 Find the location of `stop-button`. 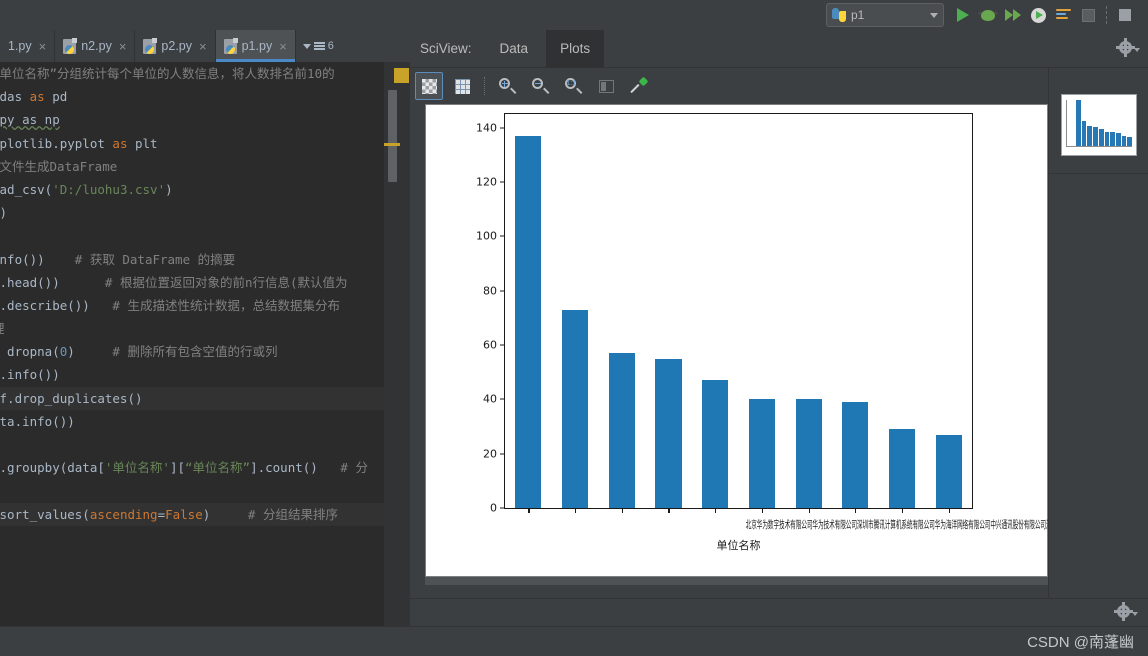

stop-button is located at coordinates (1088, 15).